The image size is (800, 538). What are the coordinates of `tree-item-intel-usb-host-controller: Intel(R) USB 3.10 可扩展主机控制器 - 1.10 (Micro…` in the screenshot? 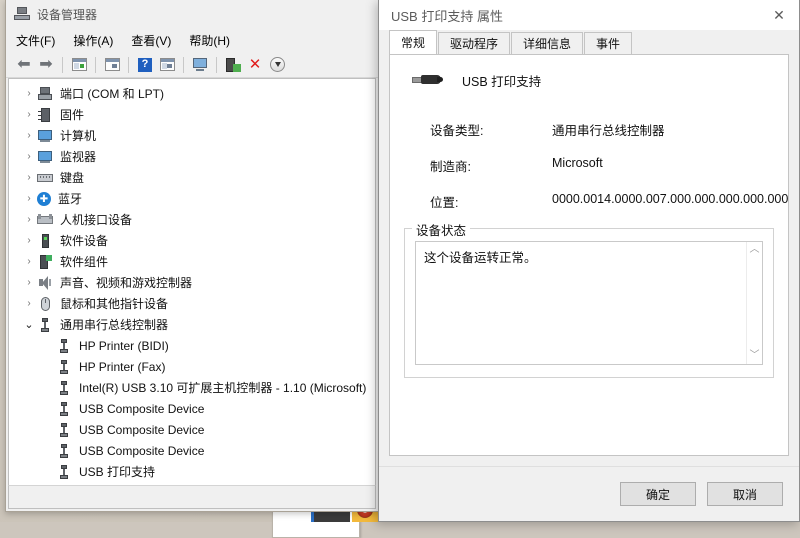 It's located at (192, 387).